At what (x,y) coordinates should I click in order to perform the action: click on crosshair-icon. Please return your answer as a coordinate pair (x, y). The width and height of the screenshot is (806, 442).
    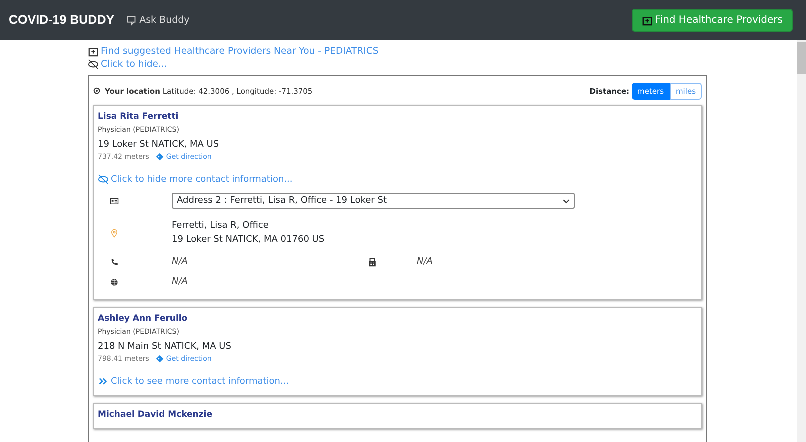
    Looking at the image, I should click on (97, 91).